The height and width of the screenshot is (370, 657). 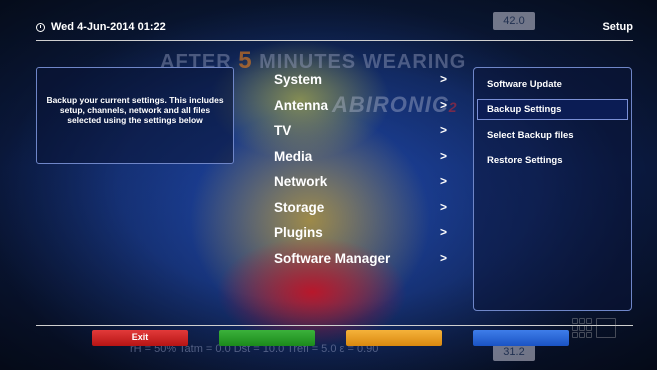 I want to click on datetime: Wed 4-Jun-2014 01:22, so click(x=101, y=27).